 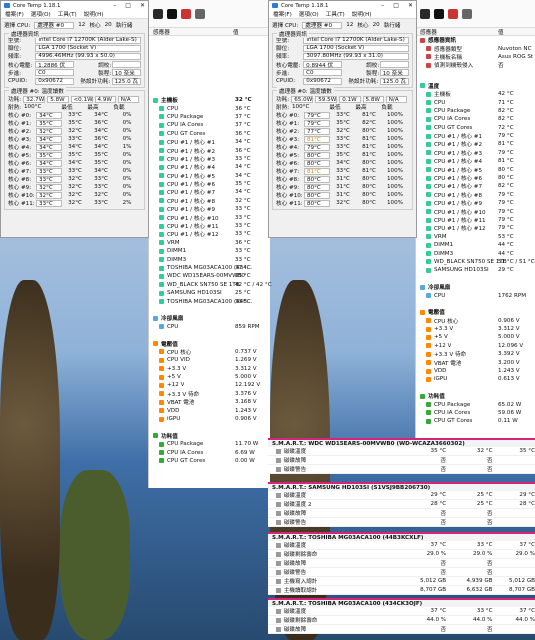 What do you see at coordinates (209, 318) in the screenshot?
I see `sensor-group: 冷卻風扇` at bounding box center [209, 318].